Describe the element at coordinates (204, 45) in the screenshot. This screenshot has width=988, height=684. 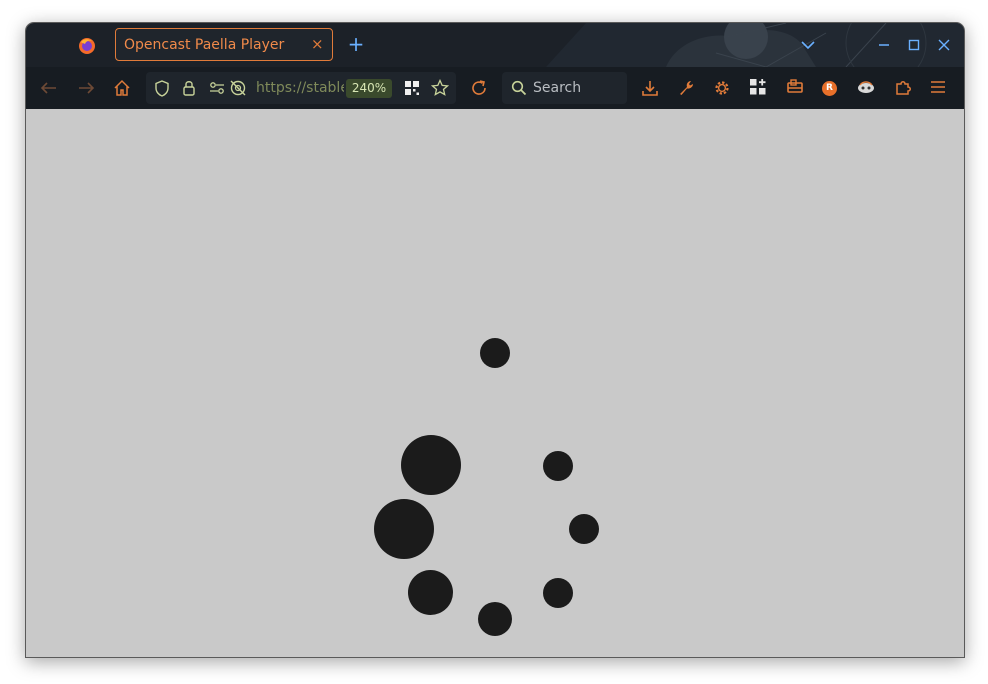
I see `tab-title: Opencast Paella Player` at that location.